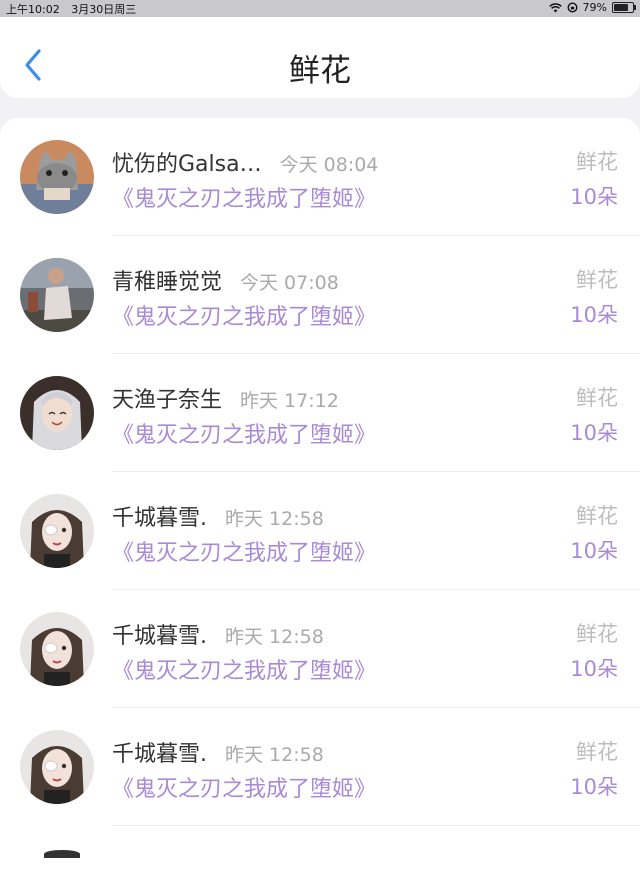 Image resolution: width=640 pixels, height=878 pixels. I want to click on battery-icon, so click(624, 7).